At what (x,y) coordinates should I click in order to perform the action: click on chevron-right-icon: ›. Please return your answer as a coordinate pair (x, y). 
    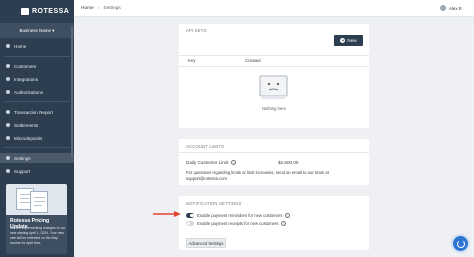
    Looking at the image, I should click on (98, 8).